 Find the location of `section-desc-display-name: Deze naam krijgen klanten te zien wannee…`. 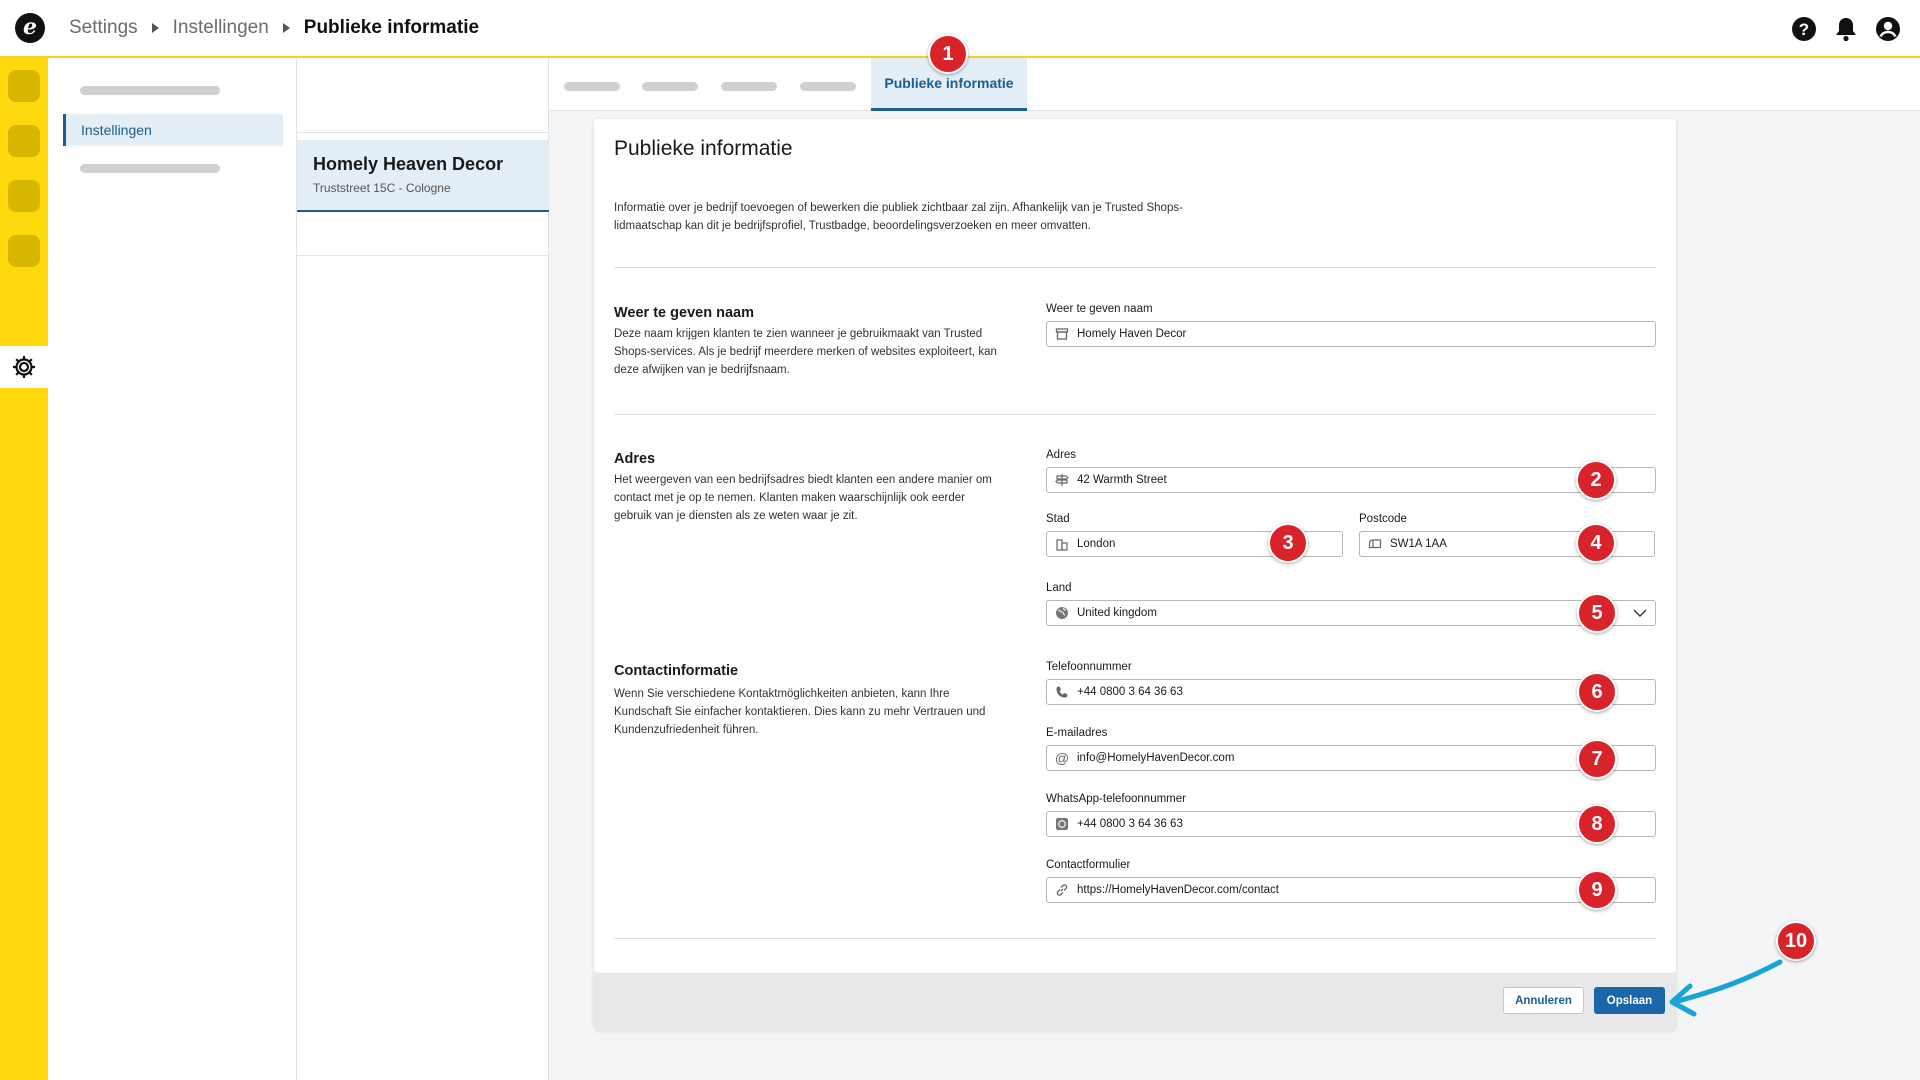

section-desc-display-name: Deze naam krijgen klanten te zien wannee… is located at coordinates (805, 352).